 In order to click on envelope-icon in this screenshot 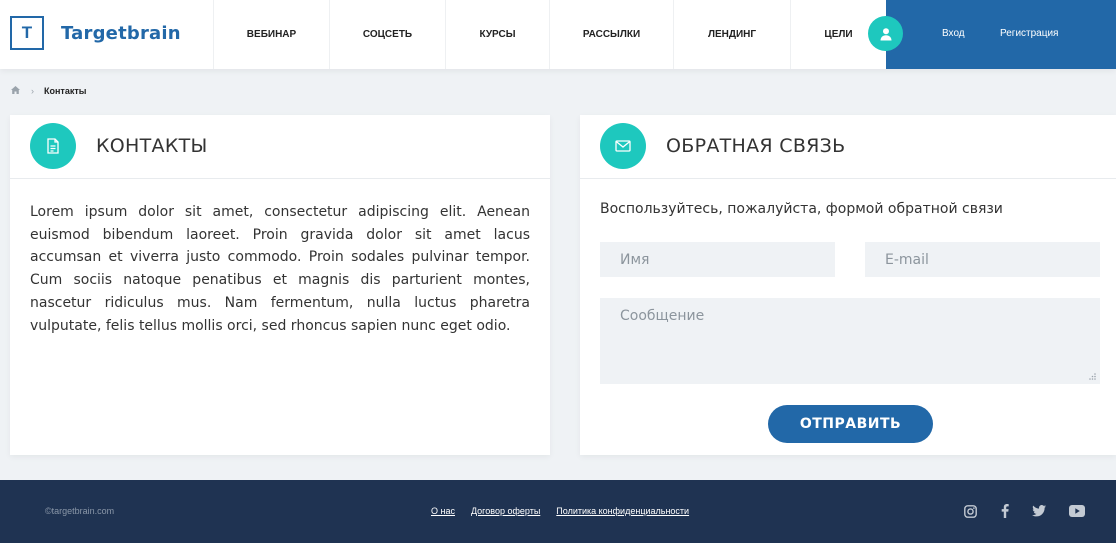, I will do `click(623, 146)`.